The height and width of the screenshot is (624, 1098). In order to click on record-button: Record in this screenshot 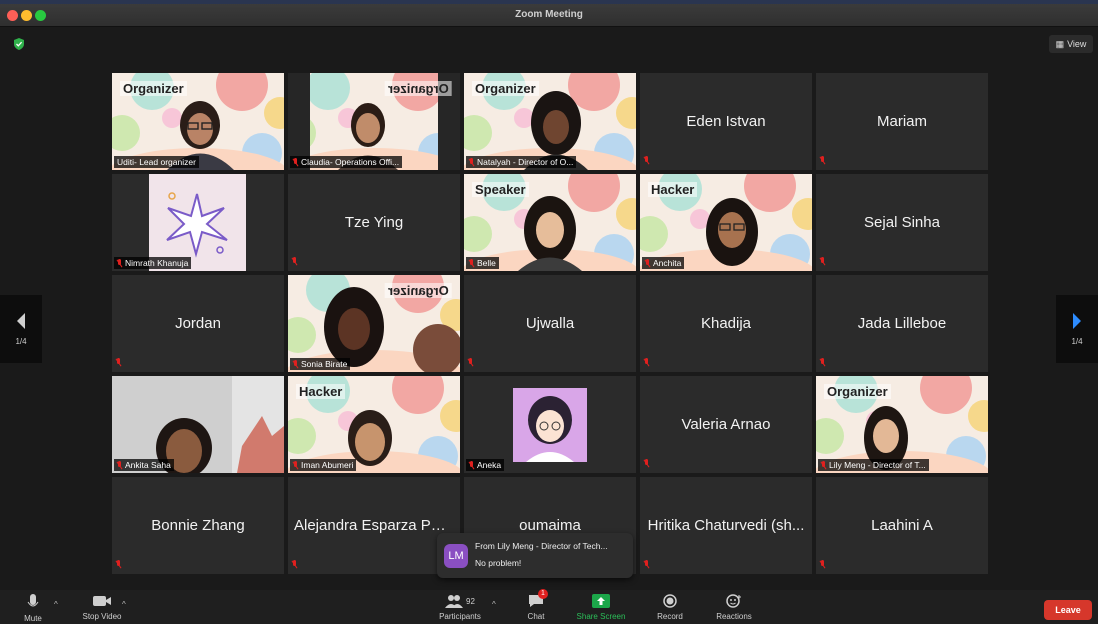, I will do `click(670, 607)`.